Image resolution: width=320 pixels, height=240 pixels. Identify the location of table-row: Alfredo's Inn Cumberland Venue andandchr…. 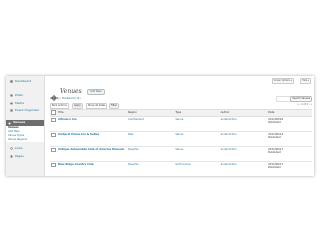
(181, 124).